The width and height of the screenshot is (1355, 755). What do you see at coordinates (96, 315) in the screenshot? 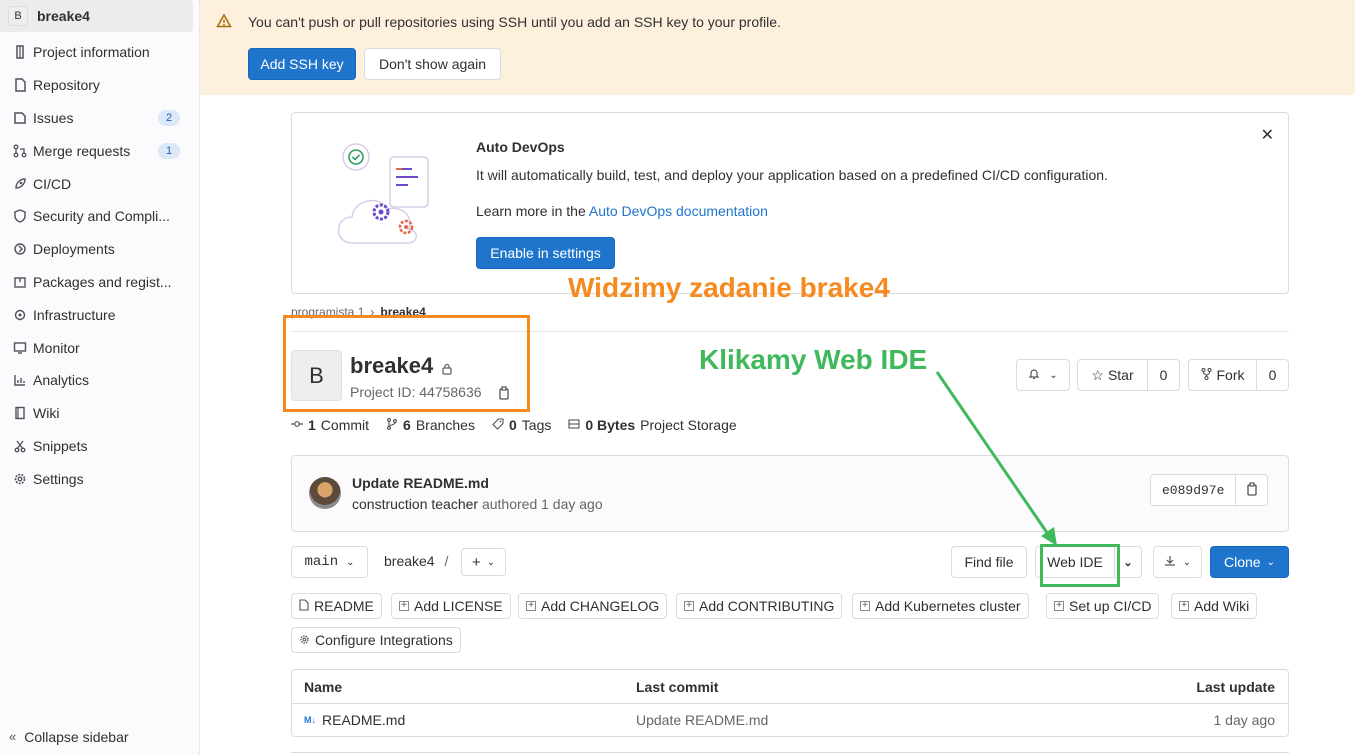
I see `sidebar-item-infrastructure: Infrastructure` at bounding box center [96, 315].